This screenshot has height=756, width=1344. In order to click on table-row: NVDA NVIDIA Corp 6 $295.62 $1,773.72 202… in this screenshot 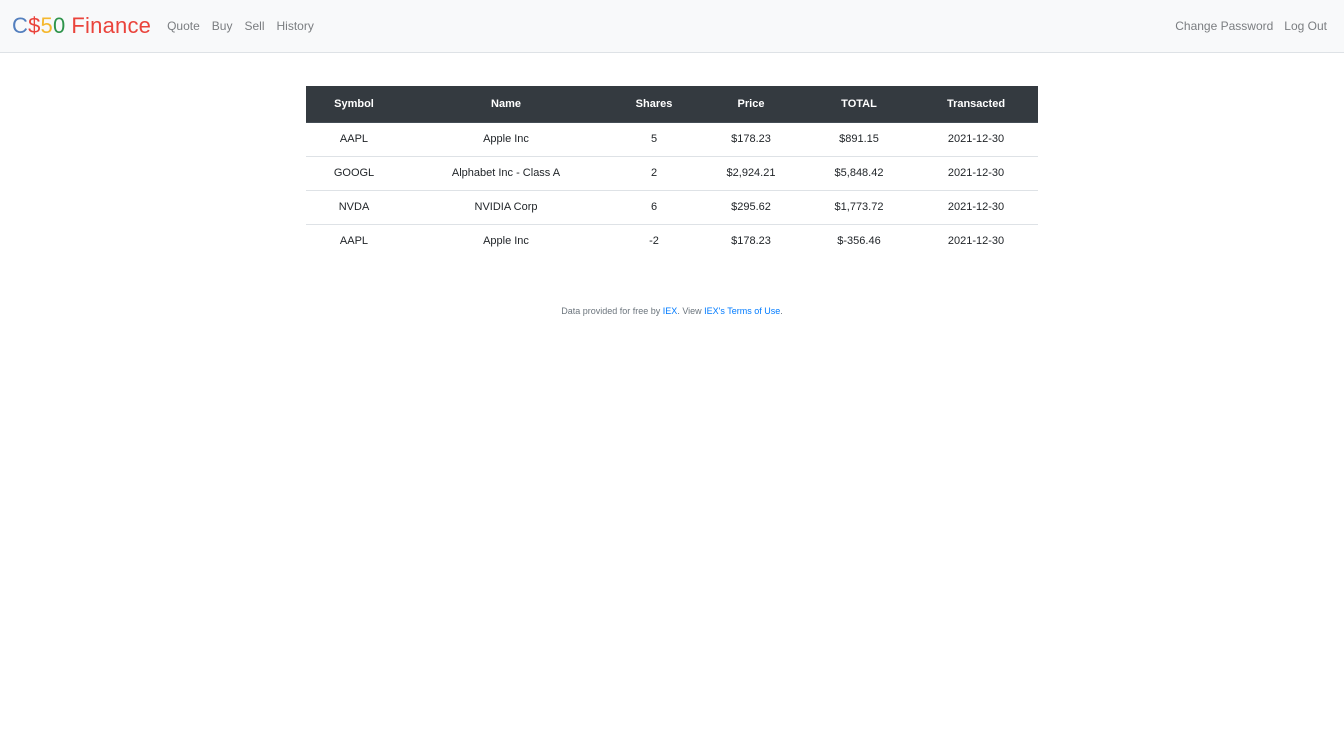, I will do `click(672, 207)`.